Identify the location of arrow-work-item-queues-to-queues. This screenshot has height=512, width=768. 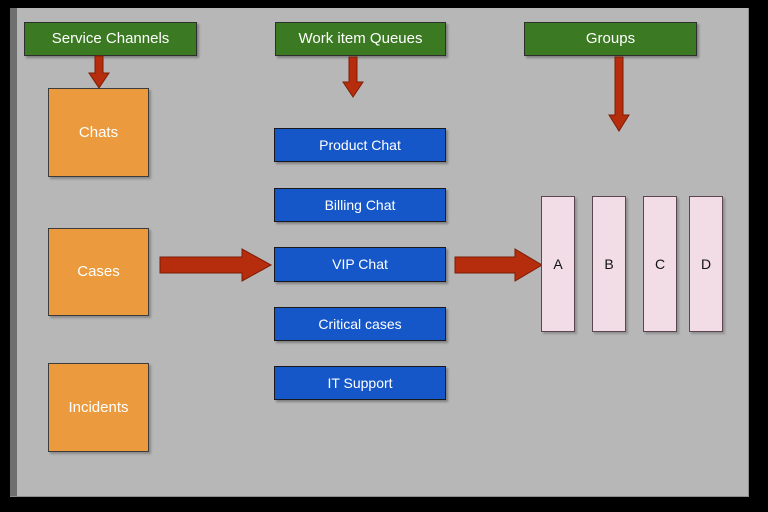
(353, 77).